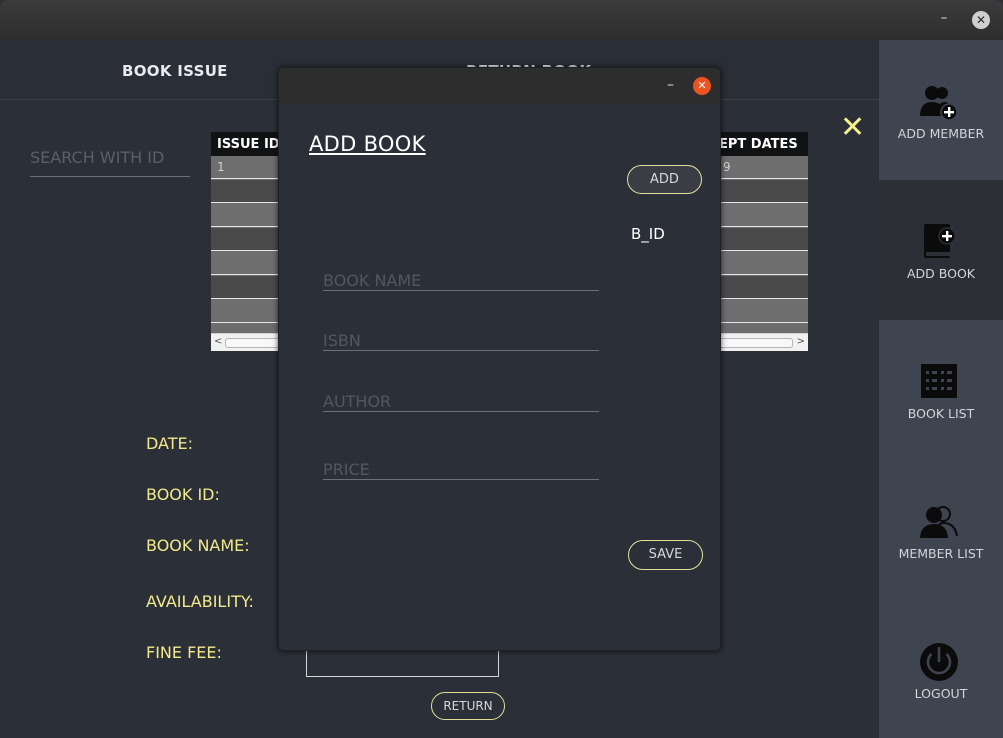 The width and height of the screenshot is (1003, 738). Describe the element at coordinates (501, 20) in the screenshot. I see `window-titlebar: – ✕` at that location.